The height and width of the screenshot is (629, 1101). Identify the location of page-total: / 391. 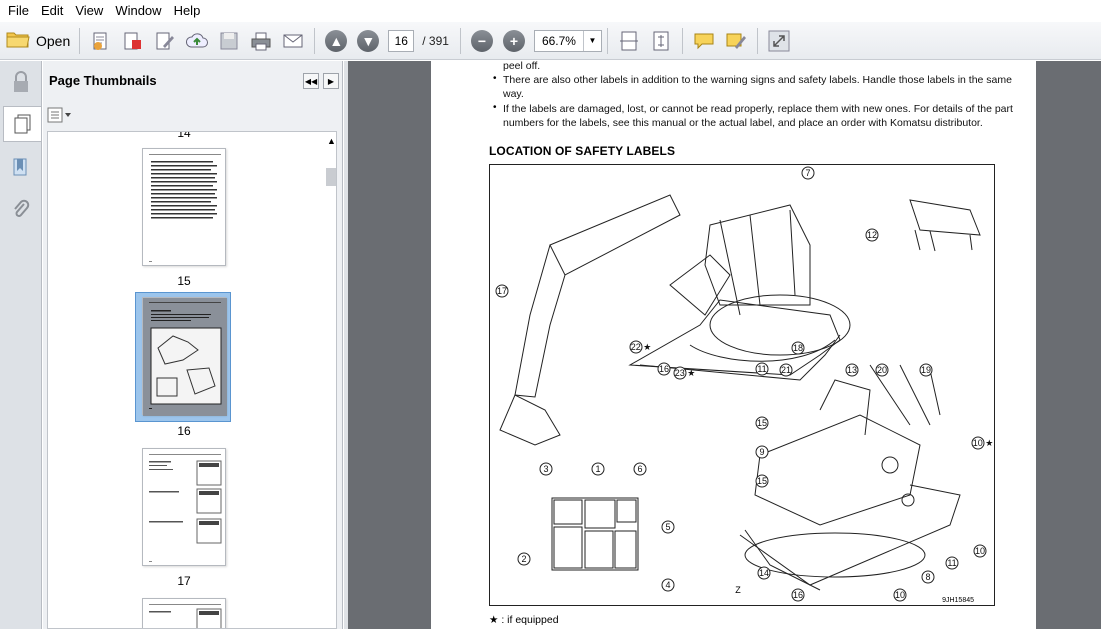
(435, 40).